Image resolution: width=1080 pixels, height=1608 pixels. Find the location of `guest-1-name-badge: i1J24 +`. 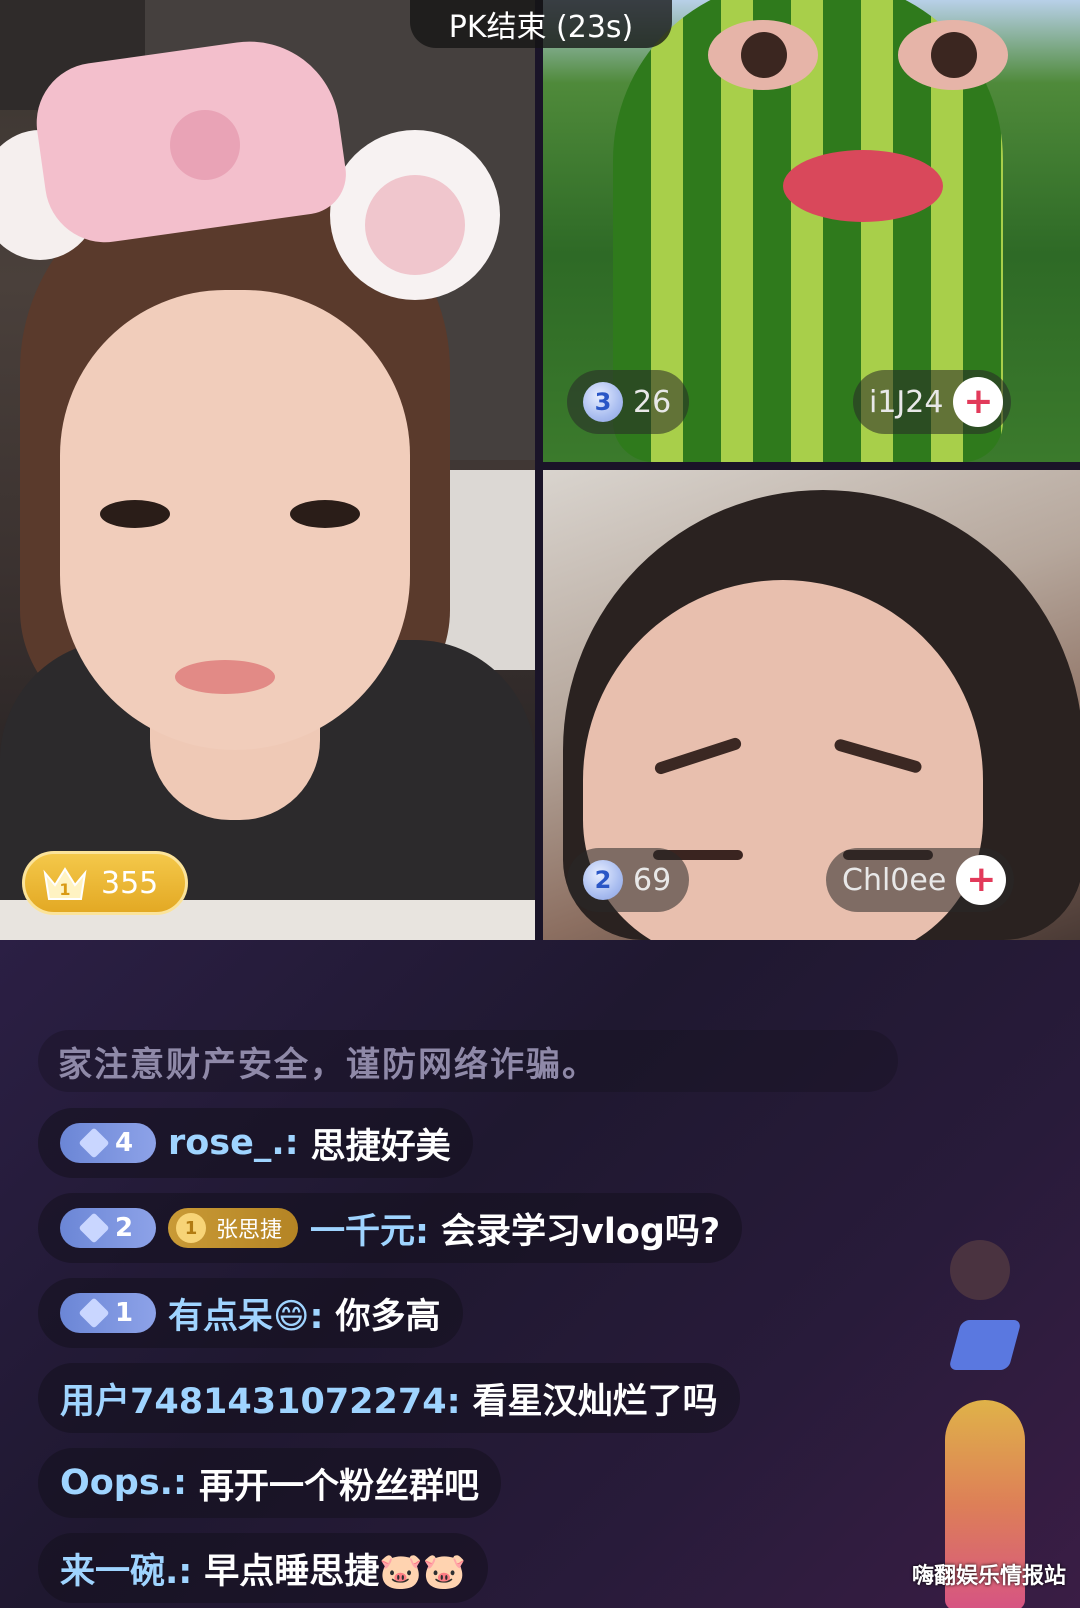

guest-1-name-badge: i1J24 + is located at coordinates (932, 402).